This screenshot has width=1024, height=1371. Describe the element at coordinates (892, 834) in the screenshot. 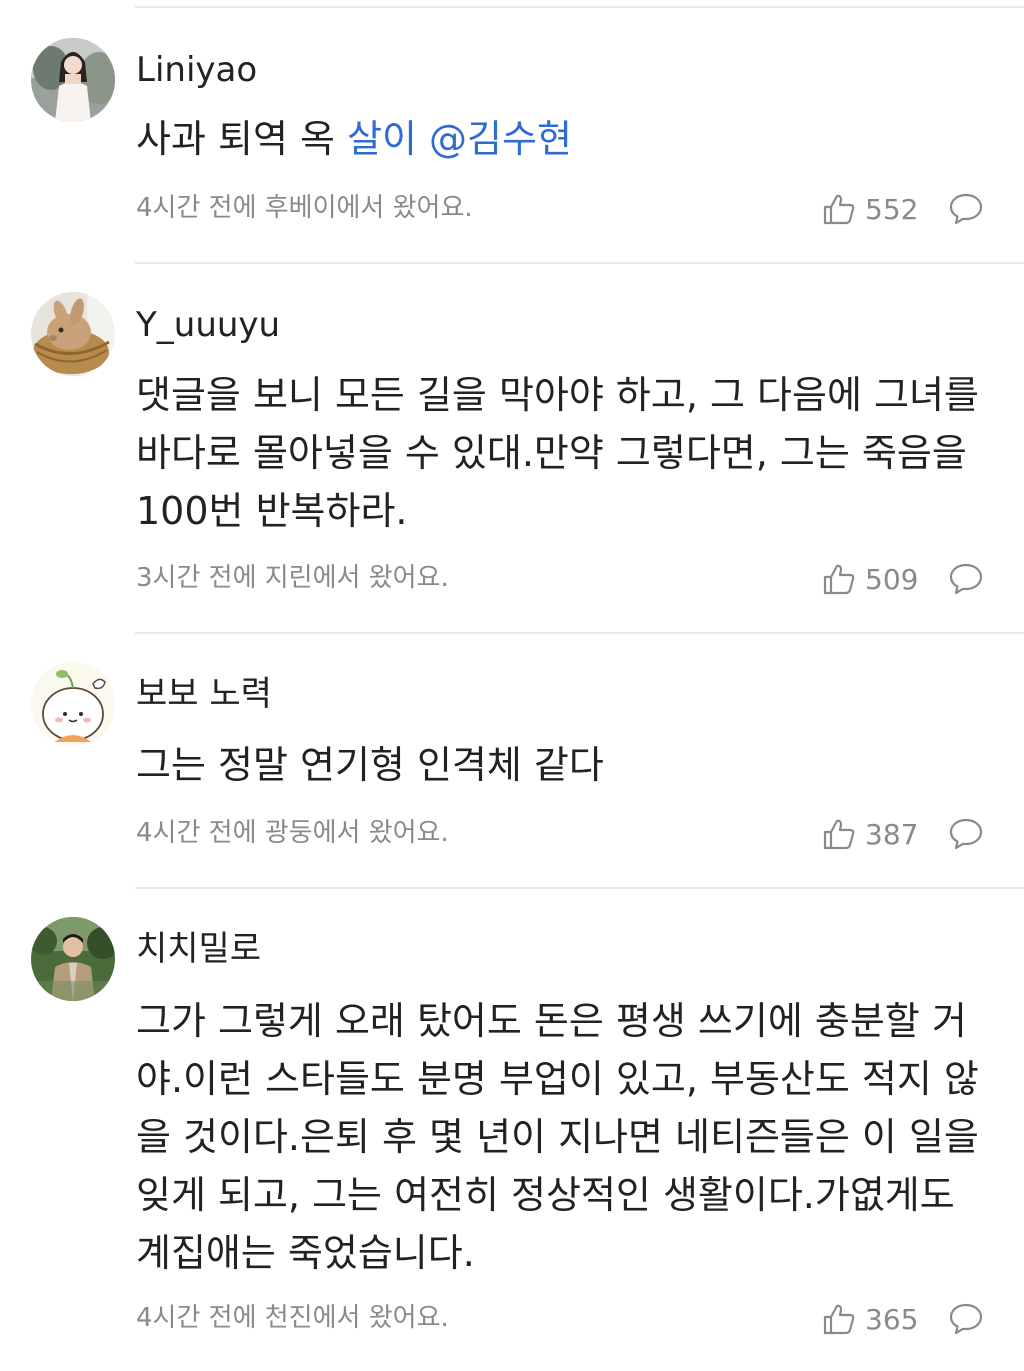

I see `like-count: 387` at that location.